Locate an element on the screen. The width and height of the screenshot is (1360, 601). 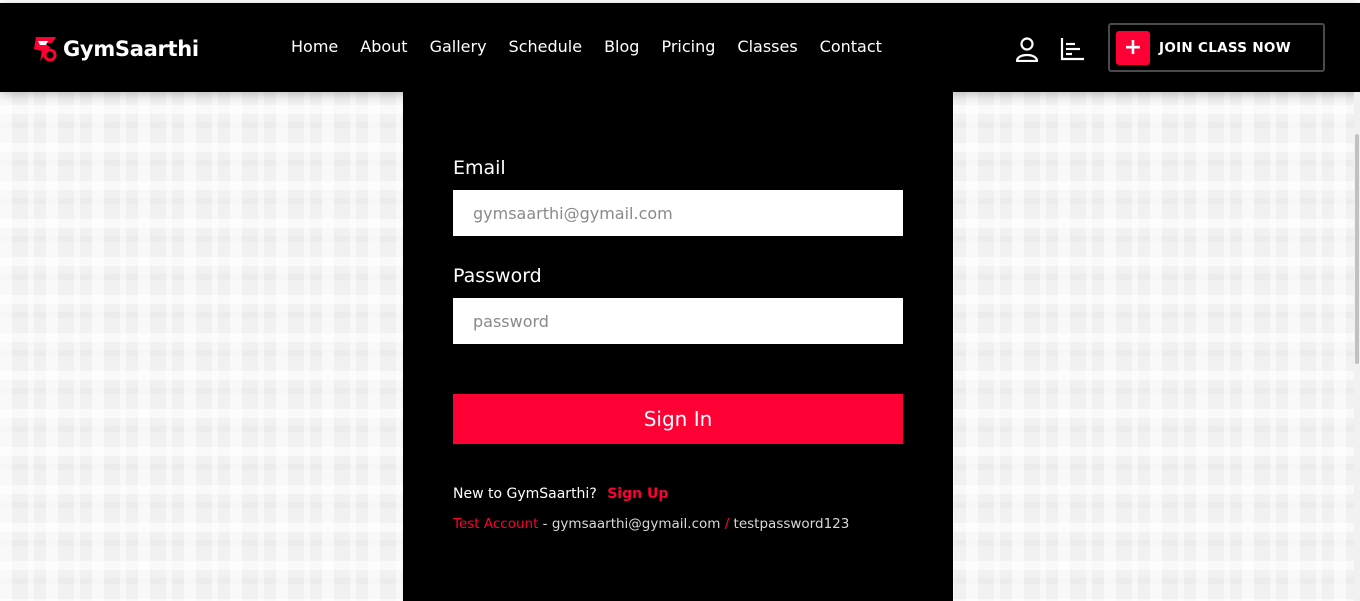
signup-prompt-text: New to GymSaarthi? is located at coordinates (525, 494).